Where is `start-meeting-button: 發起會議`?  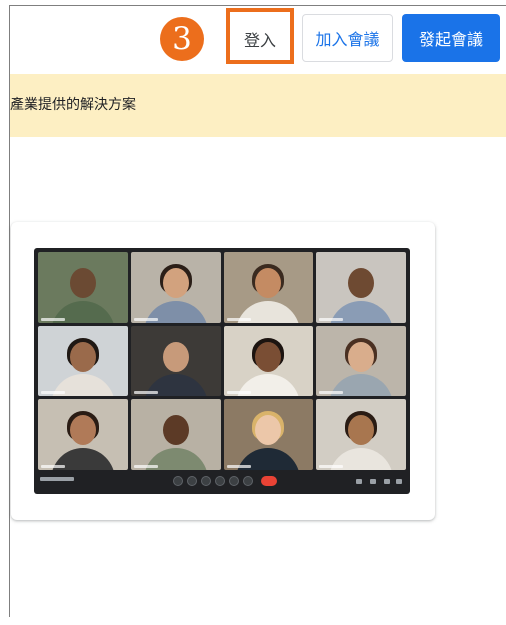 start-meeting-button: 發起會議 is located at coordinates (451, 38).